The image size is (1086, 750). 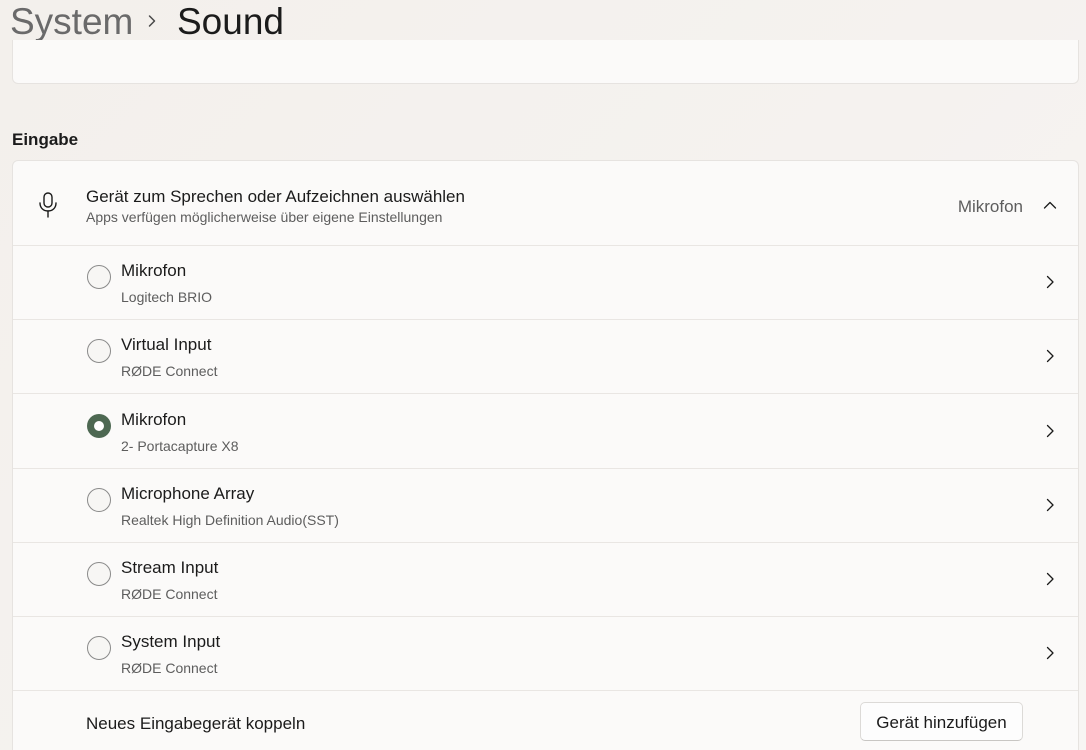 I want to click on device-row-mikrofon-portacapture: Mikrofon 2- Portacapture X8, so click(x=545, y=432).